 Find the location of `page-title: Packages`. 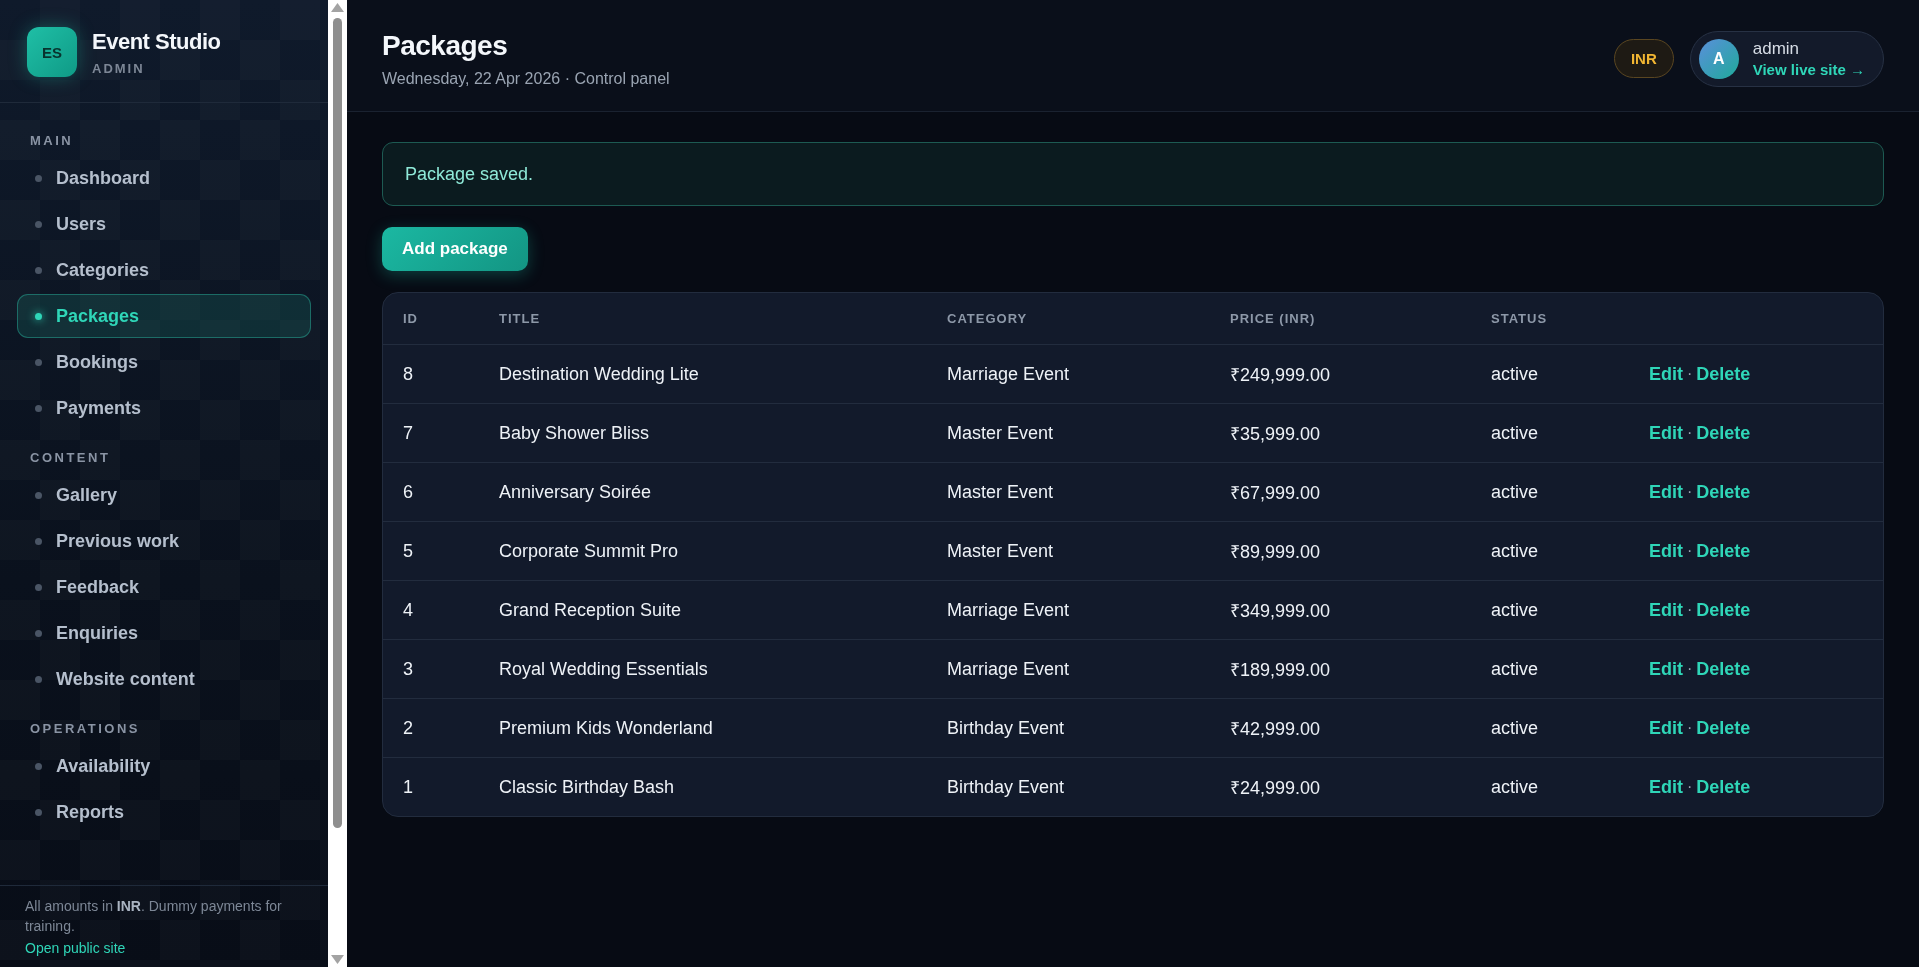

page-title: Packages is located at coordinates (445, 45).